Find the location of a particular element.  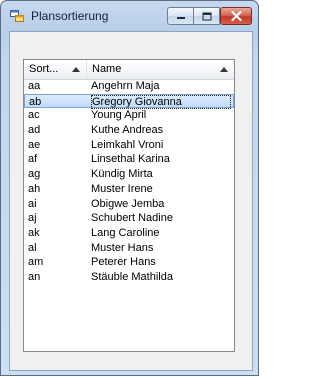

minimize-button is located at coordinates (180, 16).